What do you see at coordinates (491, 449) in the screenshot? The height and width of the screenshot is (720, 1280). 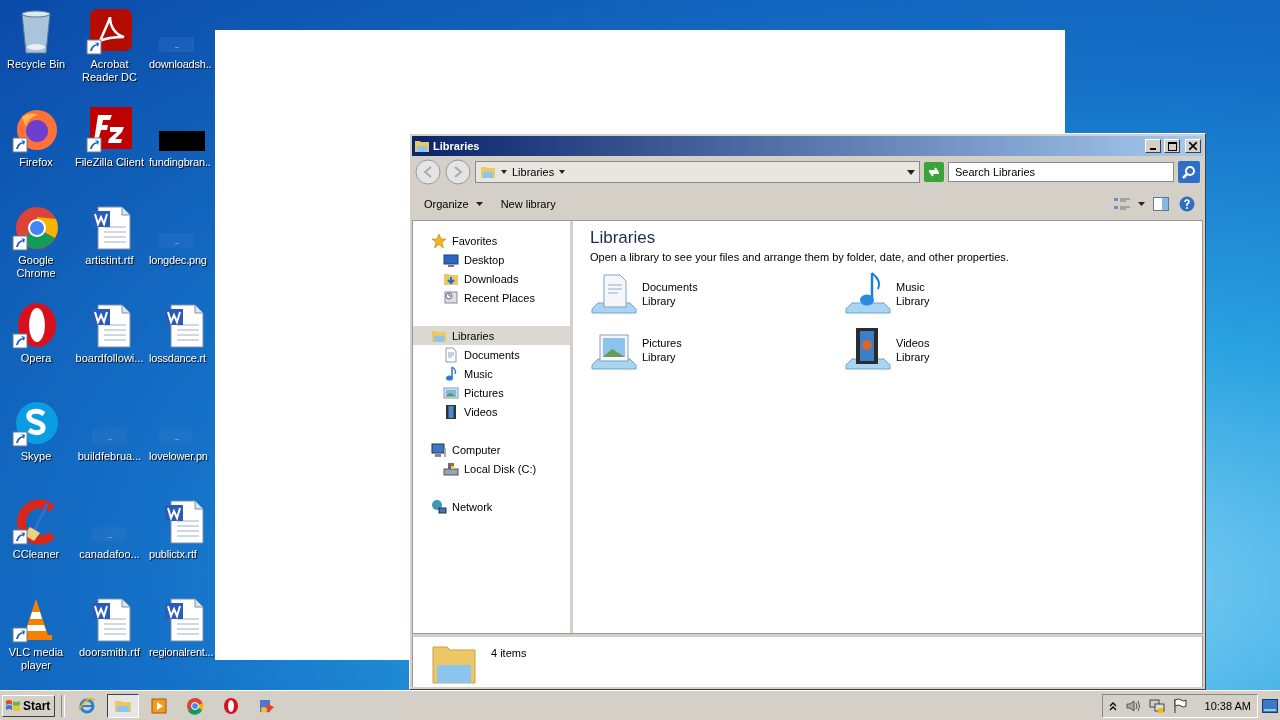 I see `nav-item: Computer` at bounding box center [491, 449].